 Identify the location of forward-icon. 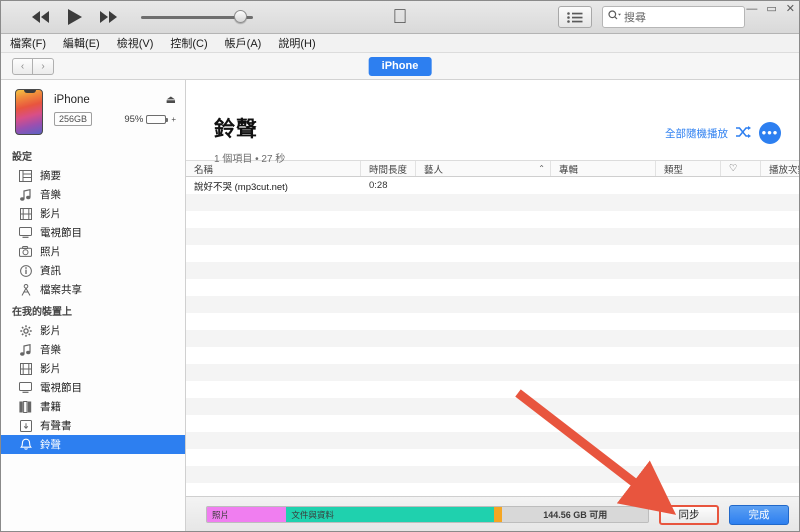
(109, 17).